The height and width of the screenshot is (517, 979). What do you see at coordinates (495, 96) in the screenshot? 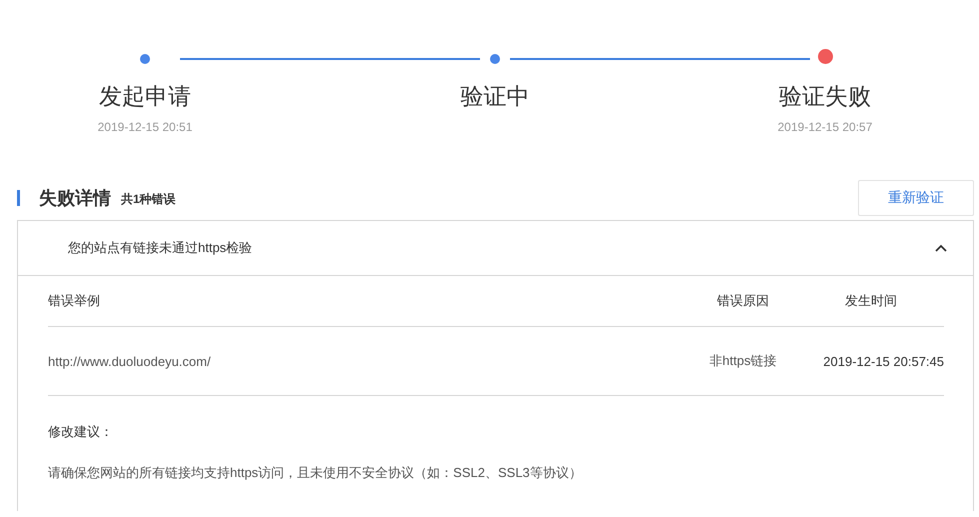
I see `step-label: 验证中` at bounding box center [495, 96].